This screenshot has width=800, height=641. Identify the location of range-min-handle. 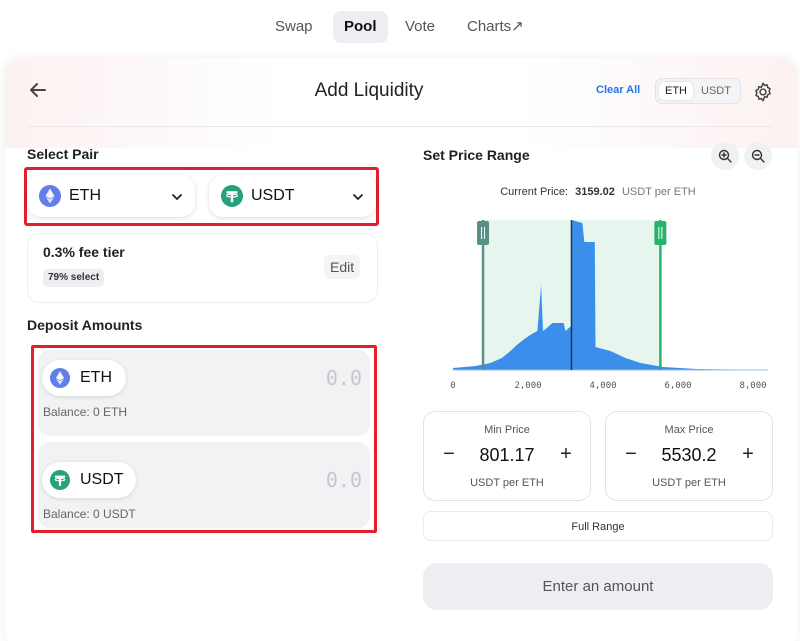
(483, 233).